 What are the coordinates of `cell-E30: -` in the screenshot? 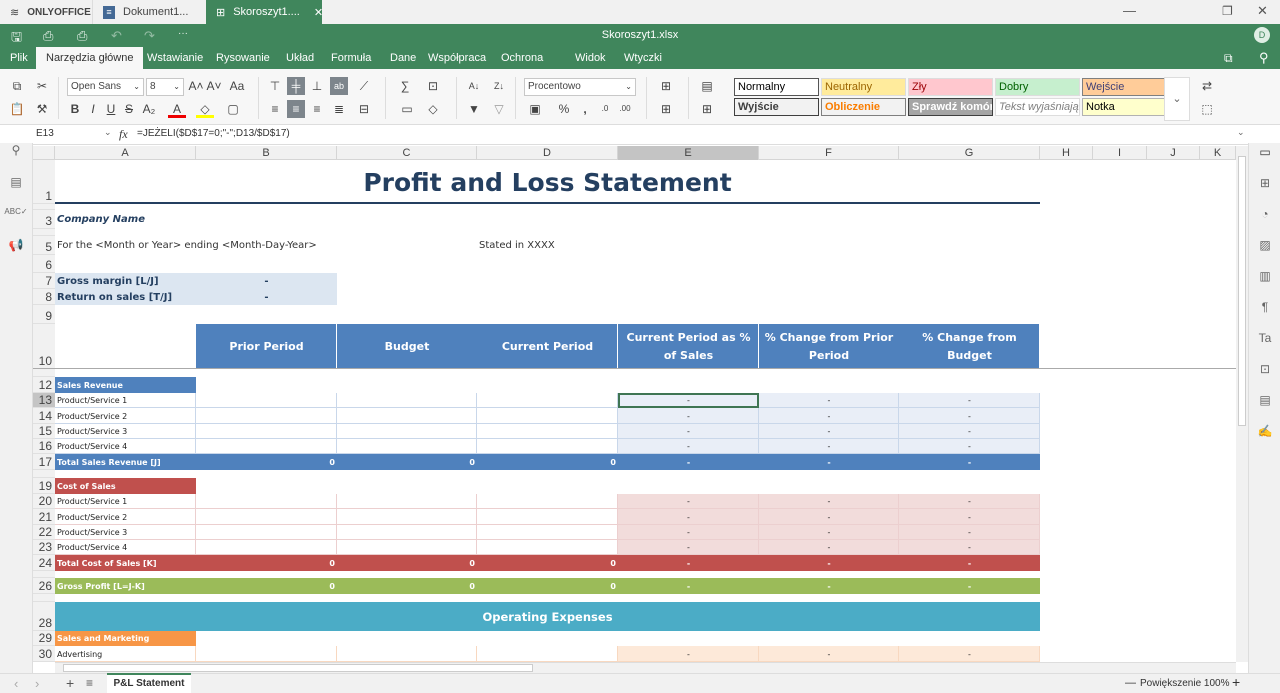 It's located at (688, 654).